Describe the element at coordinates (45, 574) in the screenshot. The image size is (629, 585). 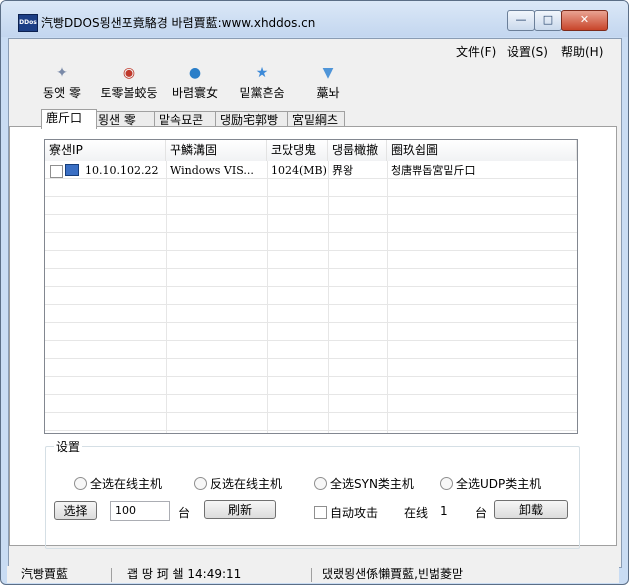
I see `status-app-name: 汽빵賈藍` at that location.